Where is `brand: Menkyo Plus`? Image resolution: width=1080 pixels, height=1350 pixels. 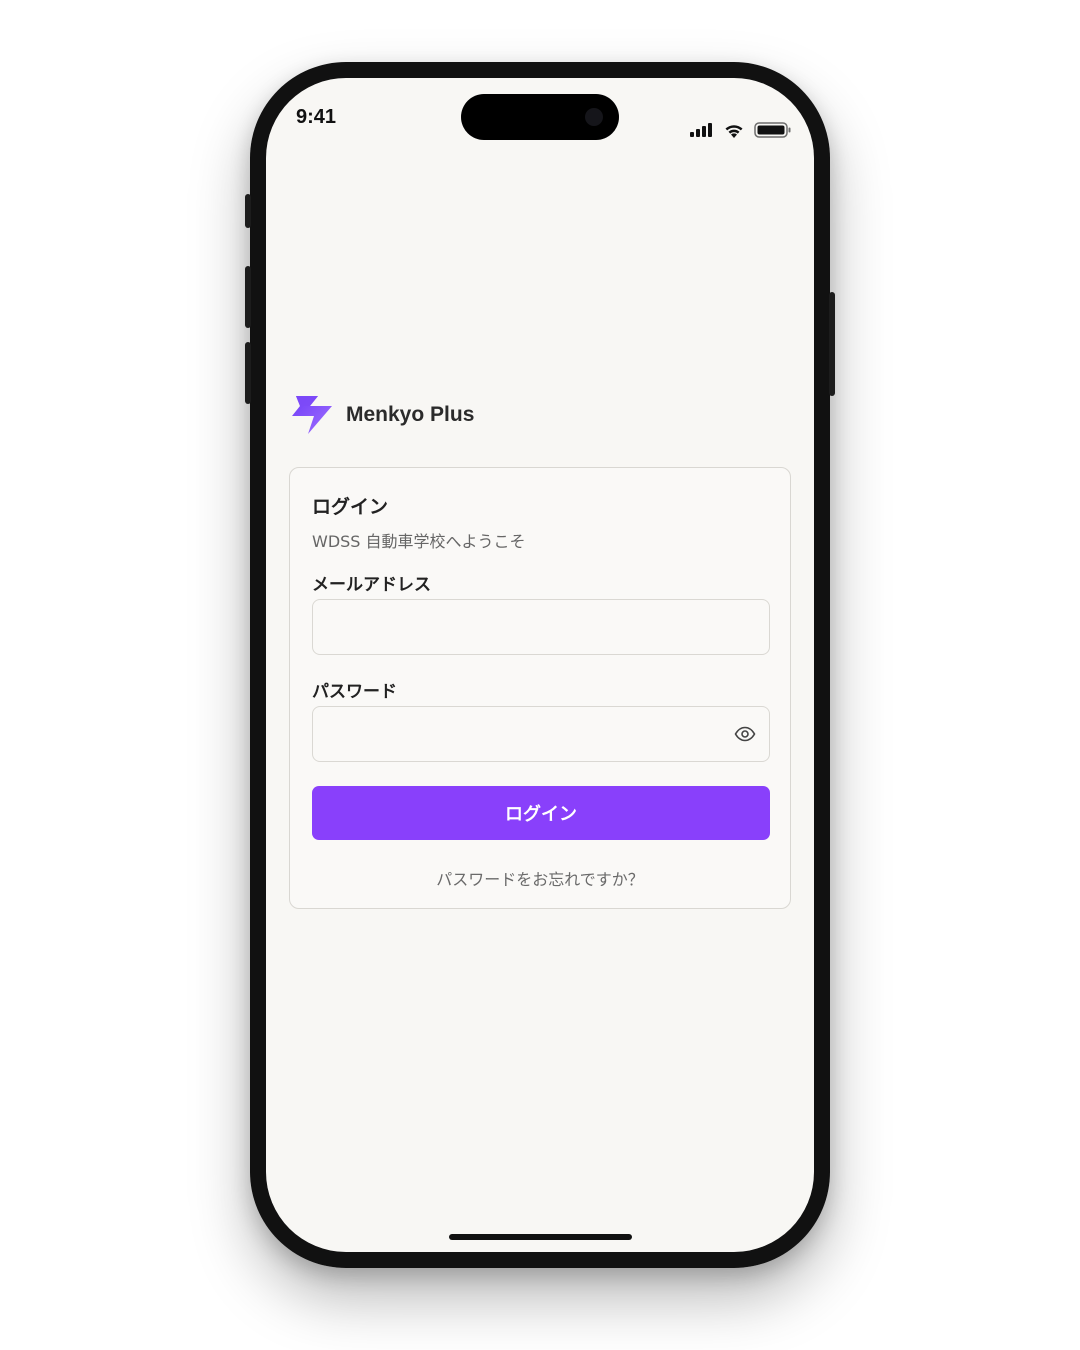
brand: Menkyo Plus is located at coordinates (382, 415).